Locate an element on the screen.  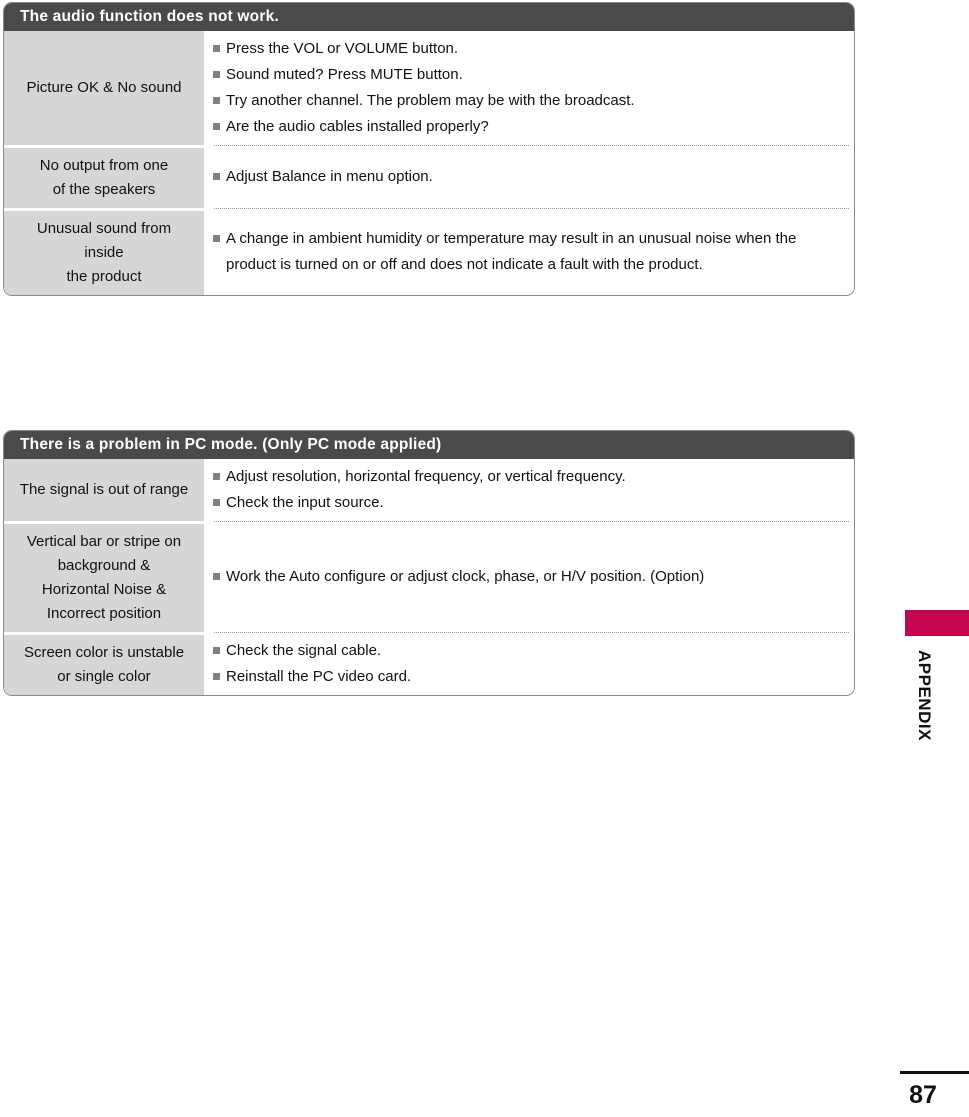
symptom-line: The signal is out of range is located at coordinates (104, 489).